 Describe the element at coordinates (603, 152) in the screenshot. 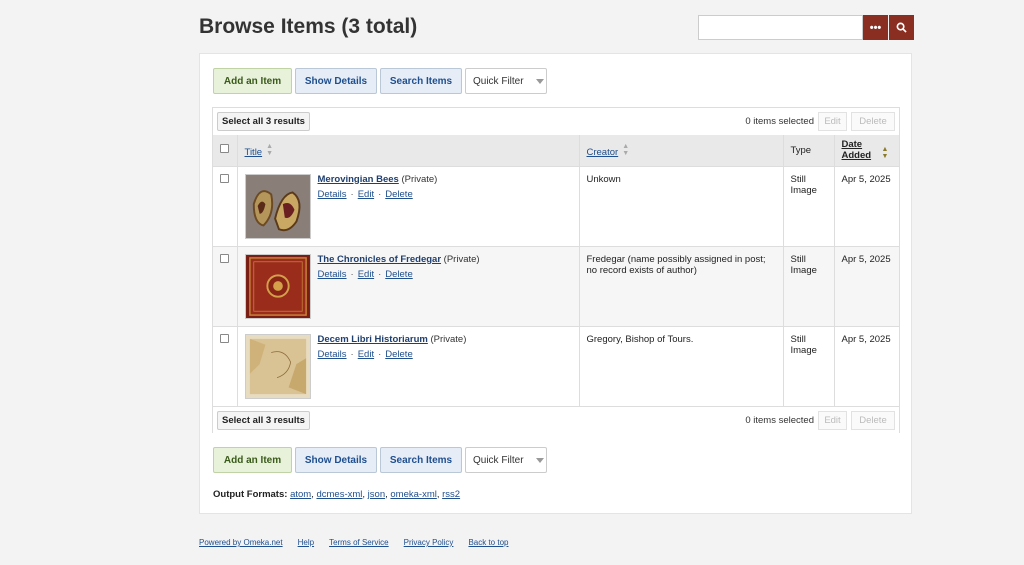

I see `sort-creator-link: Creator` at that location.